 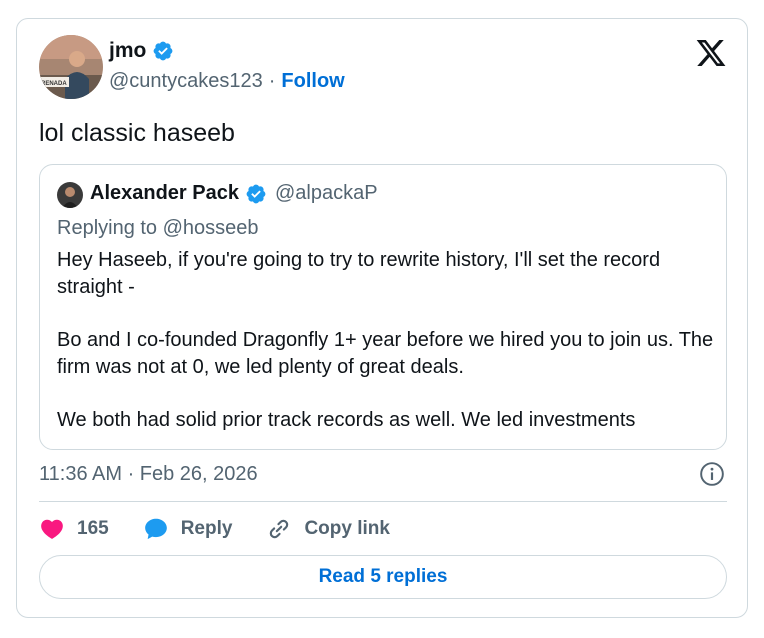 I want to click on like-button: 165, so click(x=74, y=529).